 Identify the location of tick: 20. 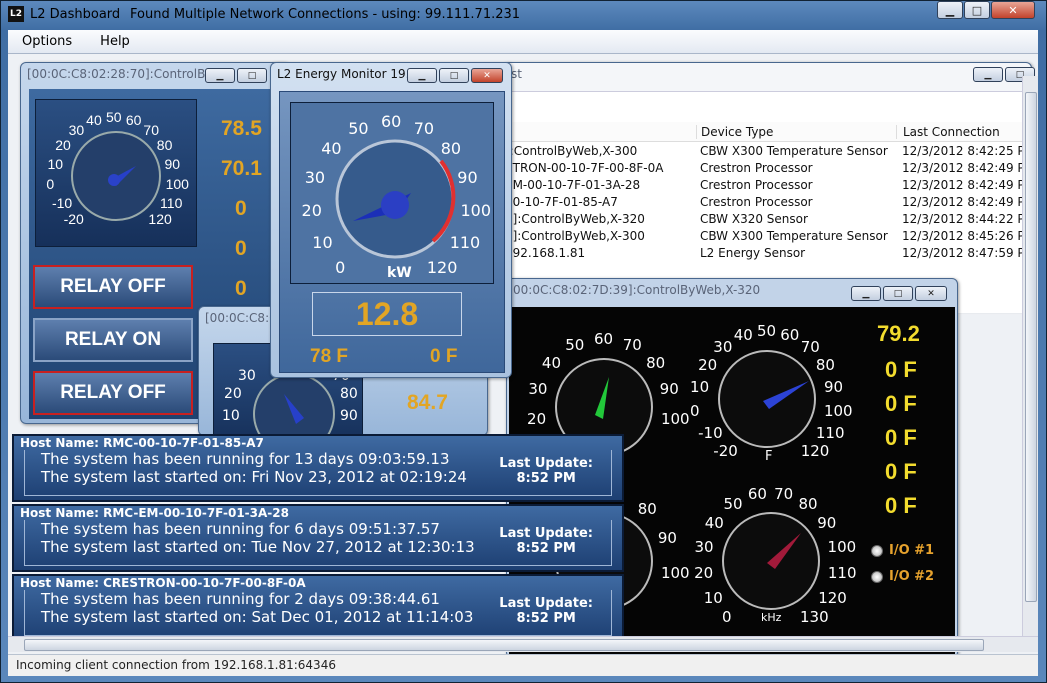
(233, 394).